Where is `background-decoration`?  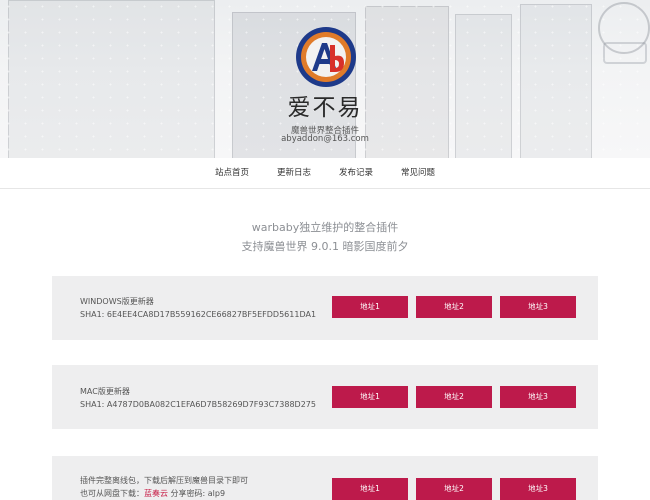
background-decoration is located at coordinates (625, 53).